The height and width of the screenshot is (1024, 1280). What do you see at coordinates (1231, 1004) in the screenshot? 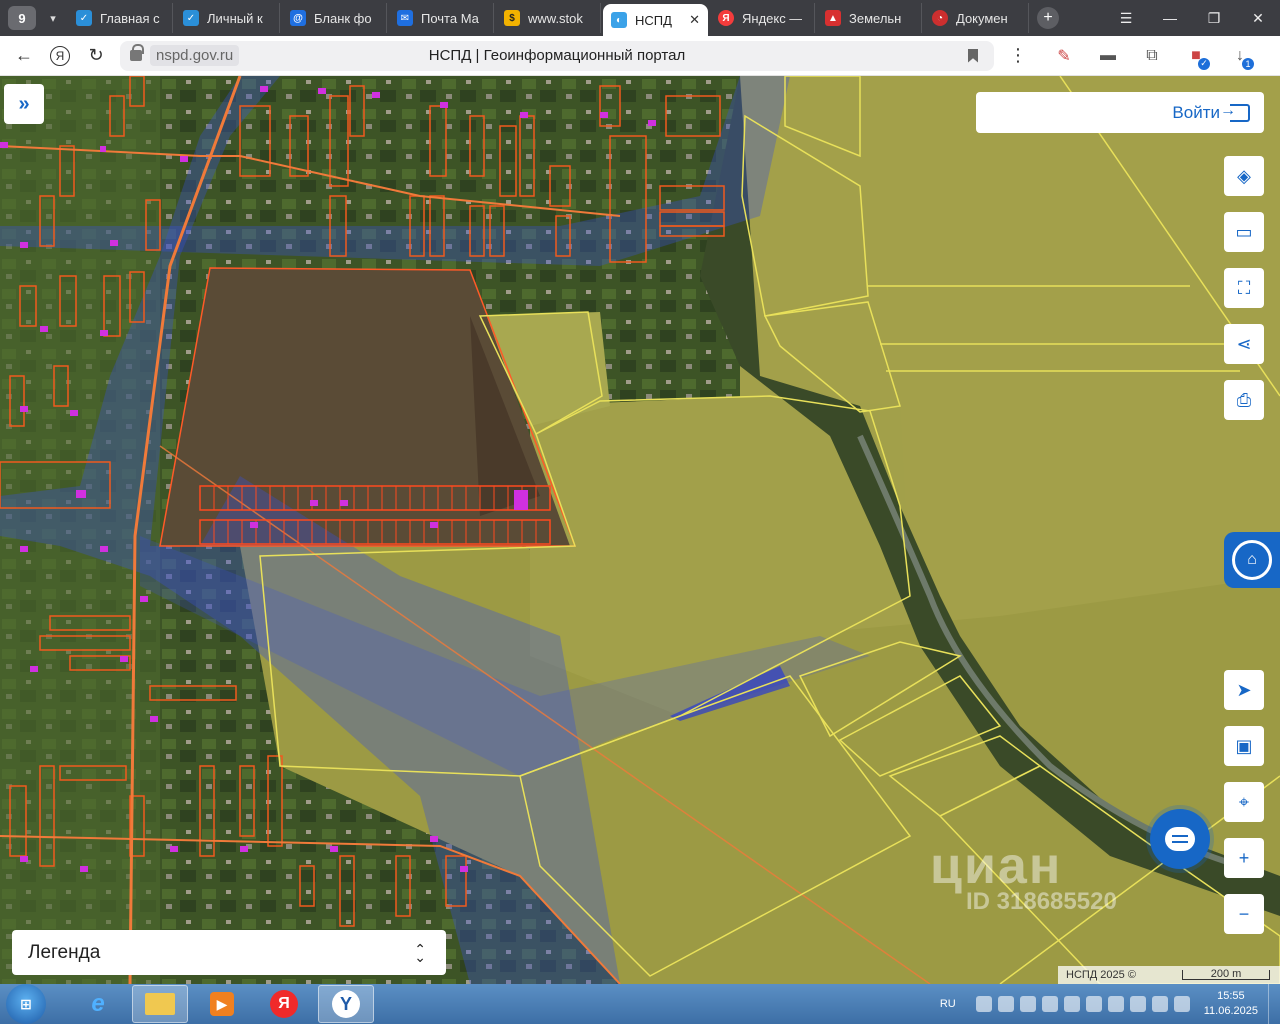
I see `clock: 15:55 11.06.2025` at bounding box center [1231, 1004].